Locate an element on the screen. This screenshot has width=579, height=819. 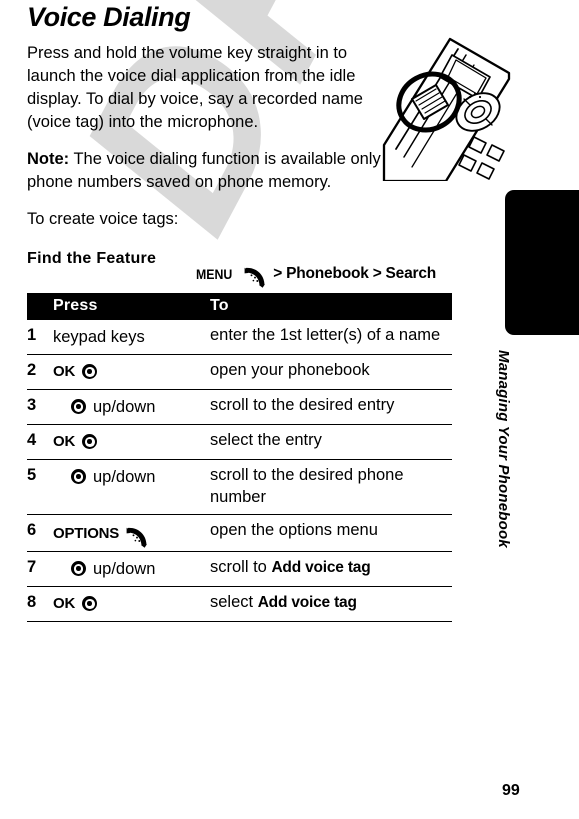
section-tab-marker is located at coordinates (542, 262).